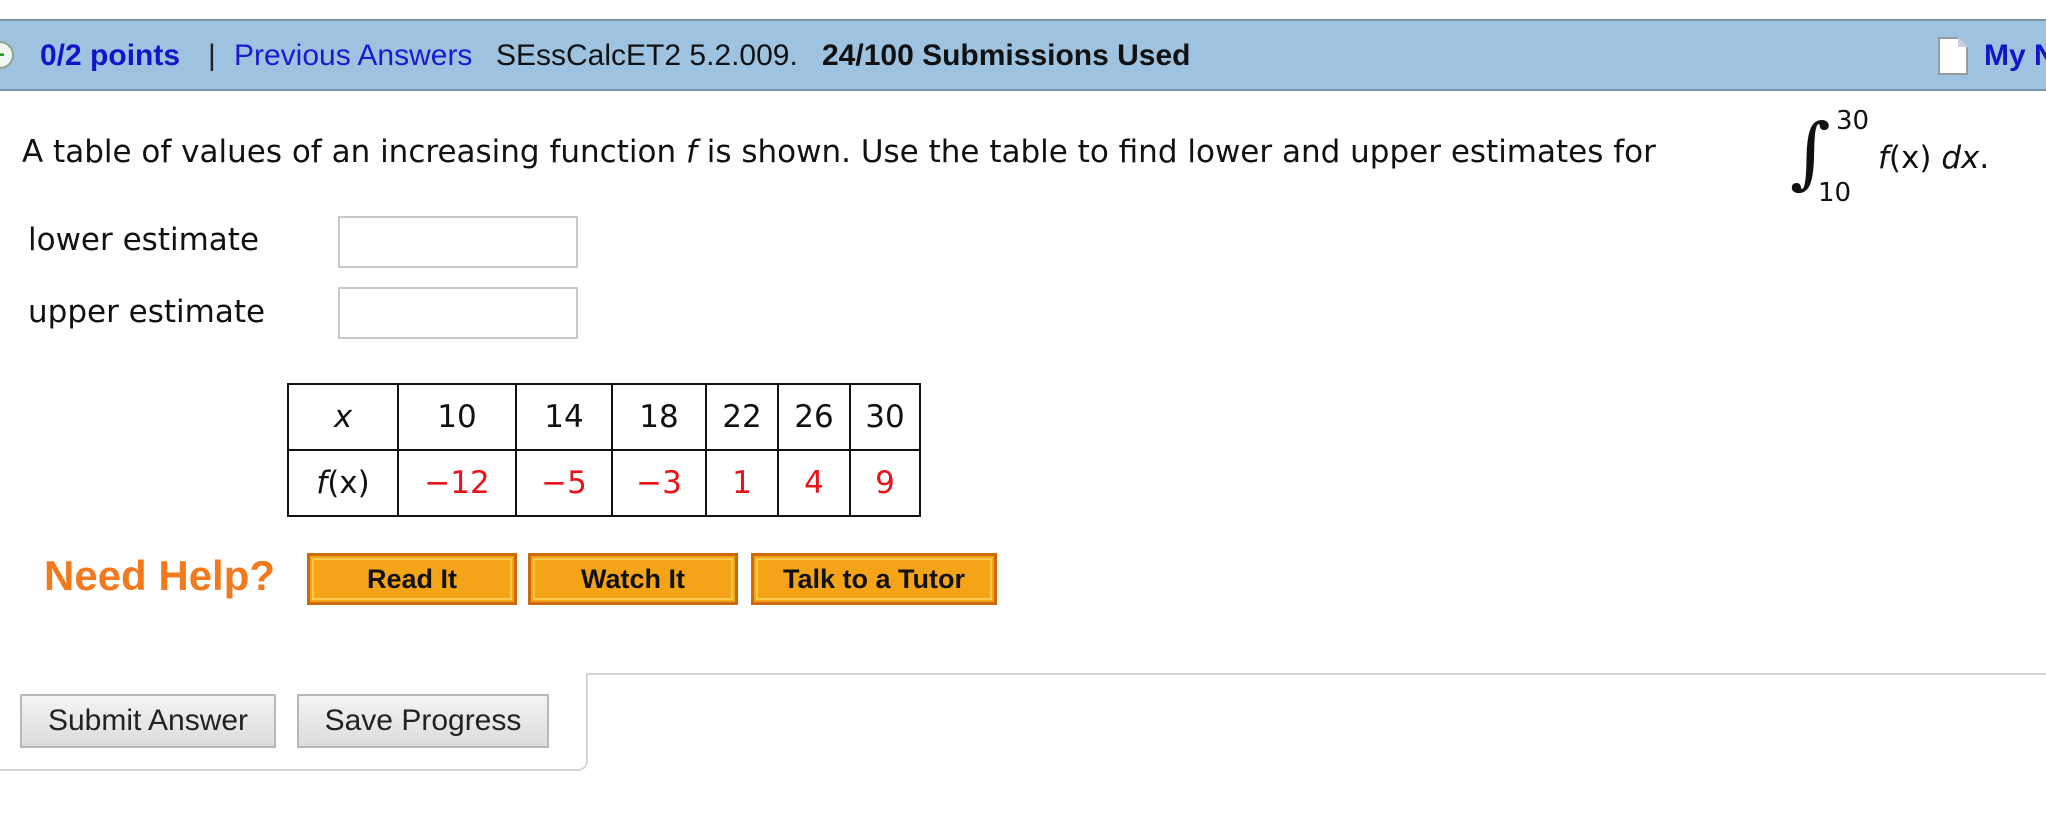 The height and width of the screenshot is (813, 2046). I want to click on question-id: SEssCalcET2 5.2.009., so click(647, 55).